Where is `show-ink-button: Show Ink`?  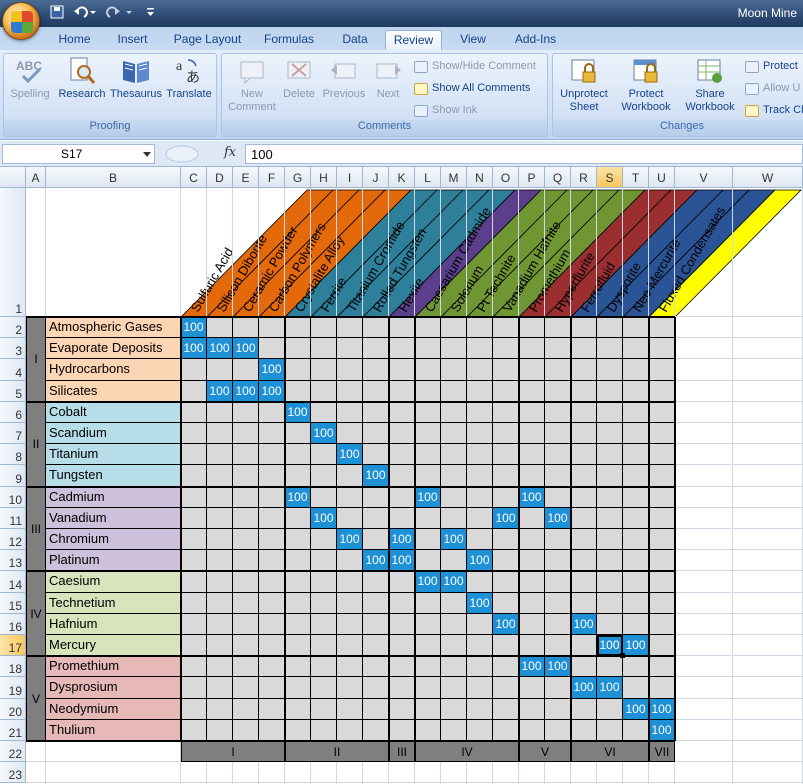
show-ink-button: Show Ink is located at coordinates (445, 110).